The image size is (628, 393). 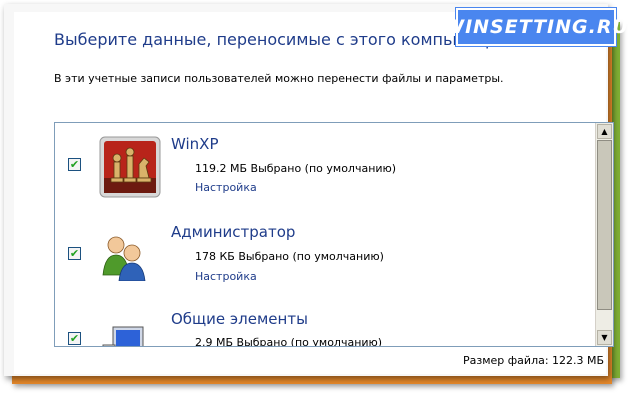 What do you see at coordinates (506, 360) in the screenshot?
I see `file-size-label: Размер файла:` at bounding box center [506, 360].